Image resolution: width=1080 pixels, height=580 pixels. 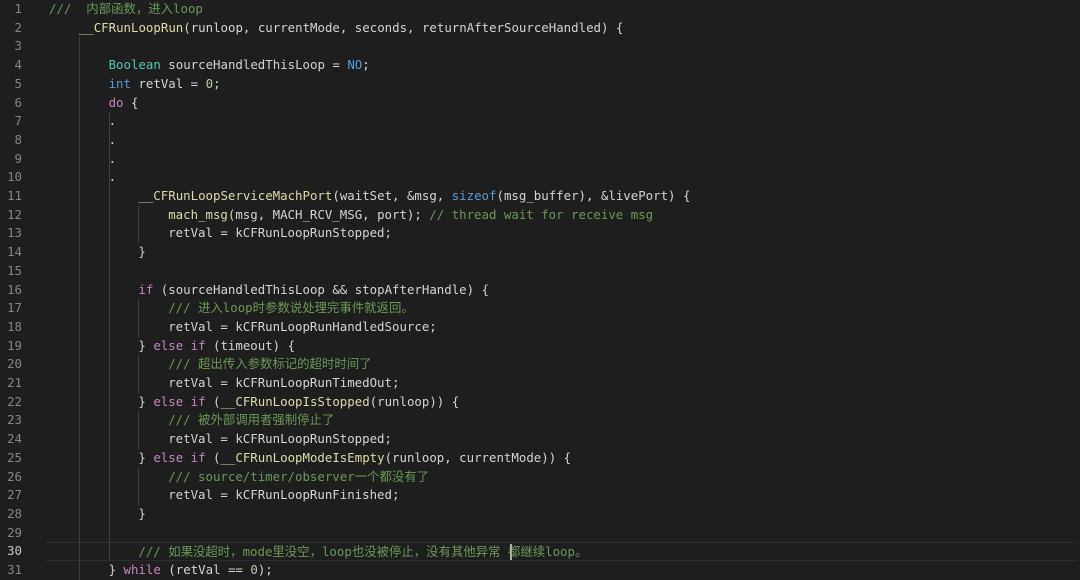 I want to click on code-token: (waitSet, &msg,, so click(x=392, y=195).